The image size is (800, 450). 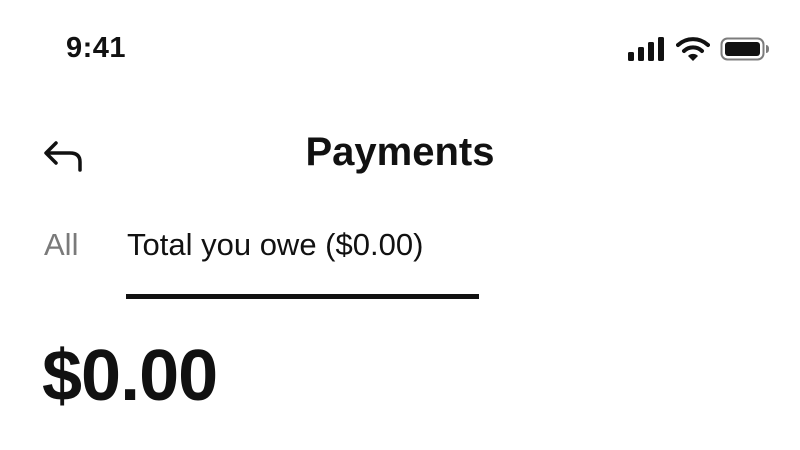 I want to click on active-tab-indicator, so click(x=302, y=296).